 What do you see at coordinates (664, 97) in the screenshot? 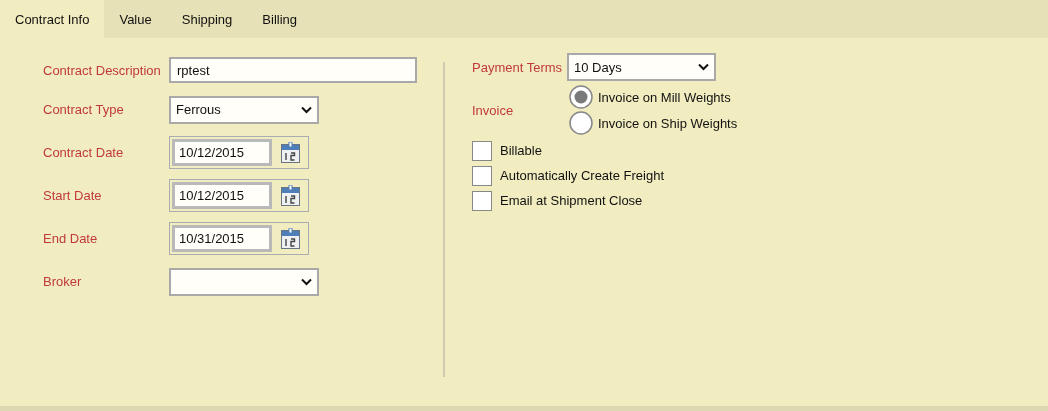
I see `radio-label: Invoice on Mill Weights` at bounding box center [664, 97].